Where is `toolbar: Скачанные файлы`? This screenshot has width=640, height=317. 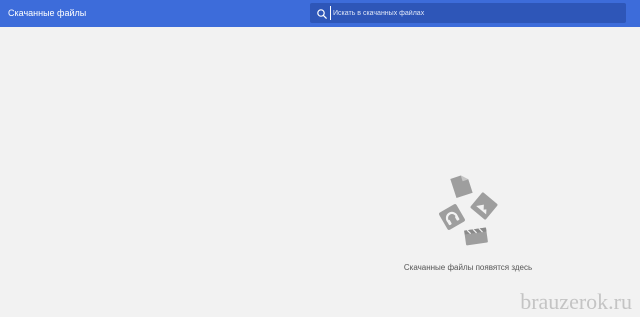 toolbar: Скачанные файлы is located at coordinates (320, 13).